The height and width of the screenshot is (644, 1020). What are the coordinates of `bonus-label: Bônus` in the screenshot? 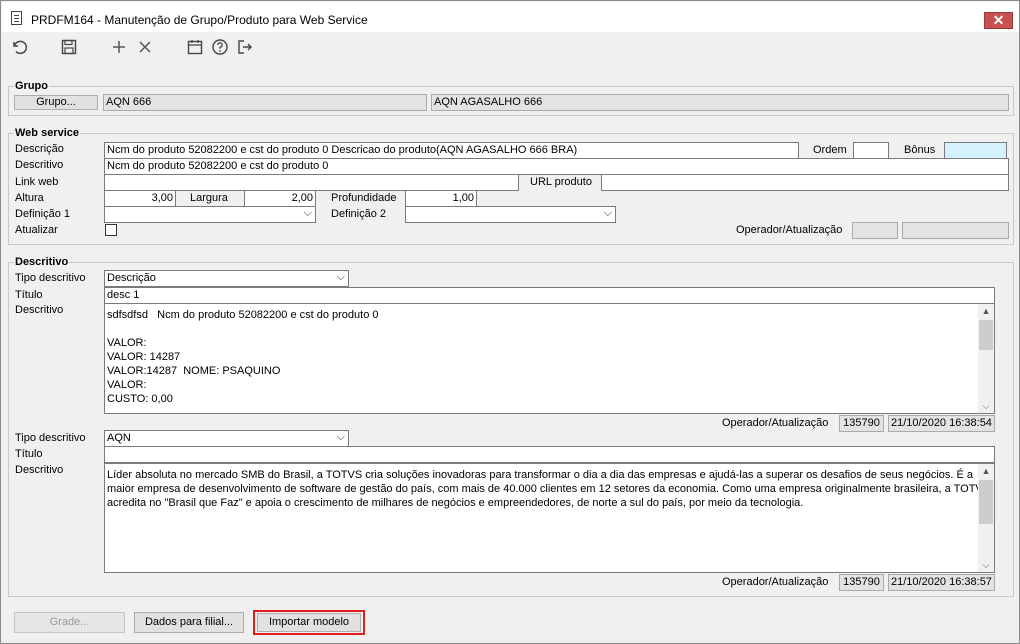 It's located at (920, 150).